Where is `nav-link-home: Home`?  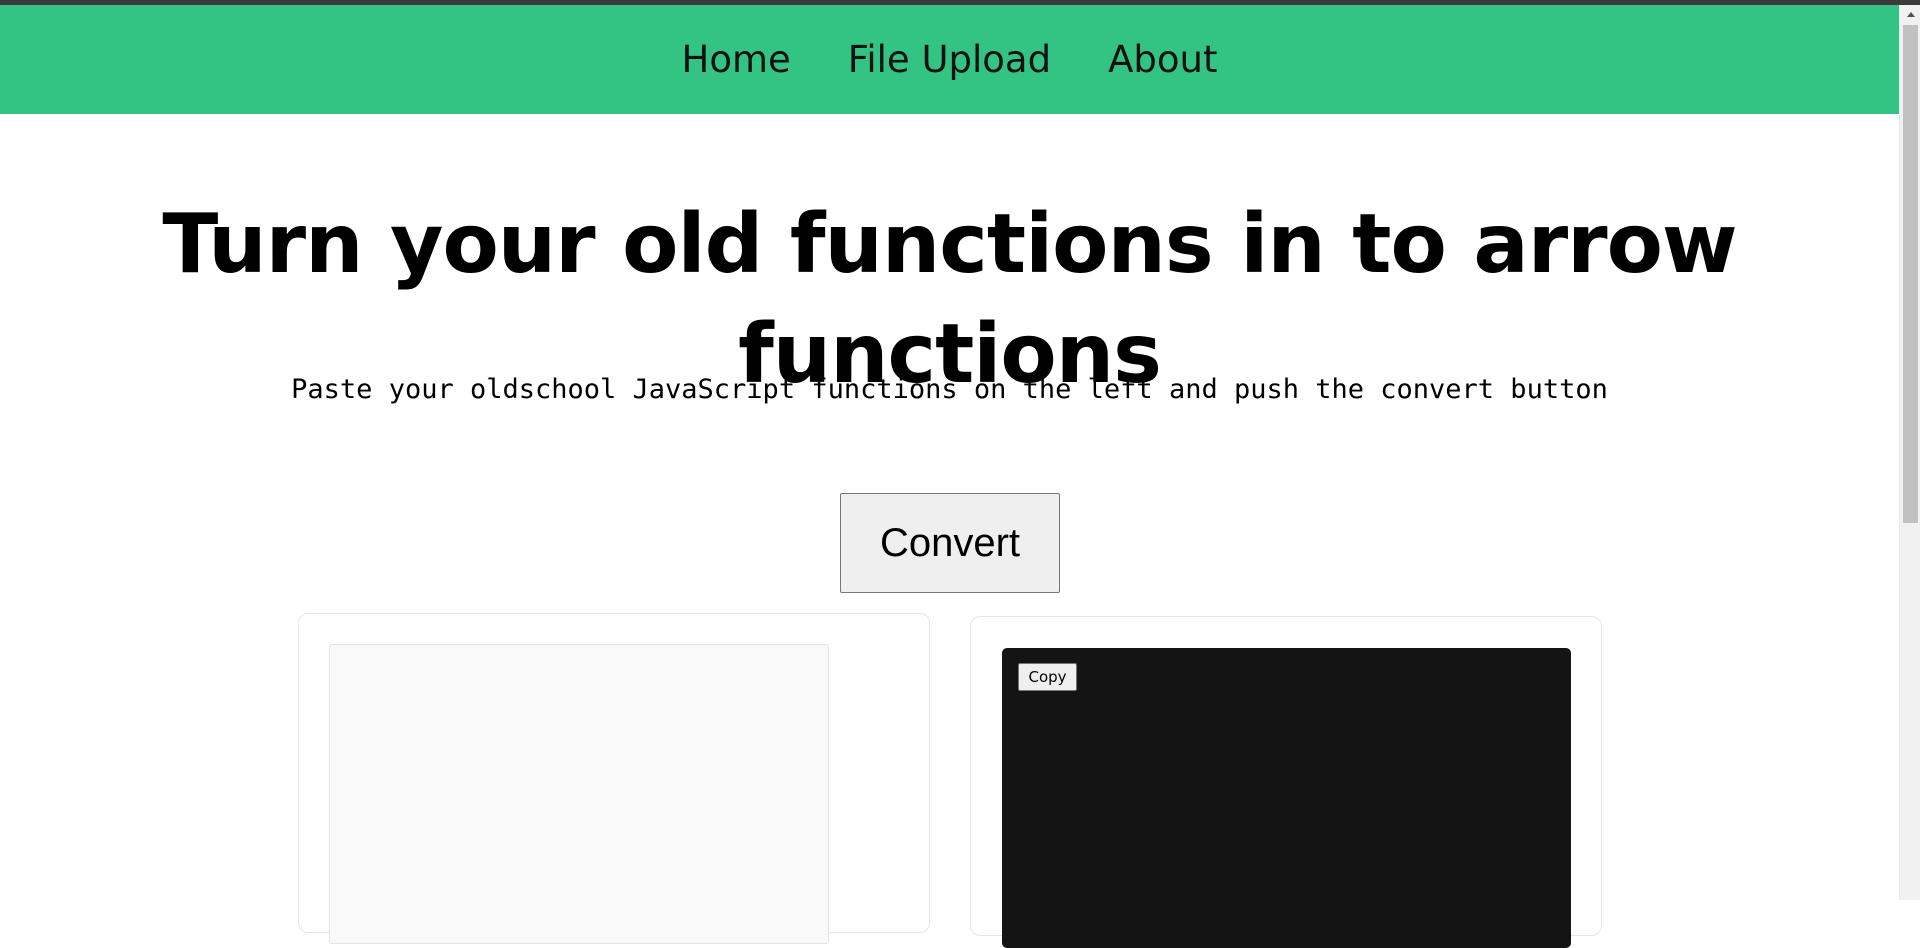 nav-link-home: Home is located at coordinates (736, 59).